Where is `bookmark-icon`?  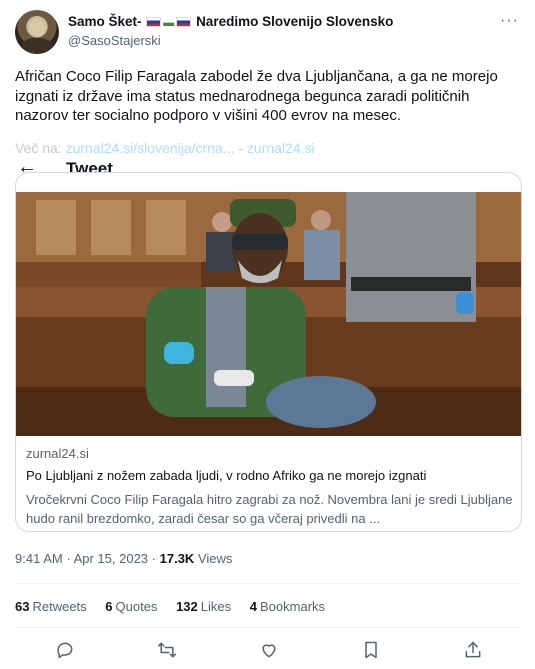 bookmark-icon is located at coordinates (372, 651).